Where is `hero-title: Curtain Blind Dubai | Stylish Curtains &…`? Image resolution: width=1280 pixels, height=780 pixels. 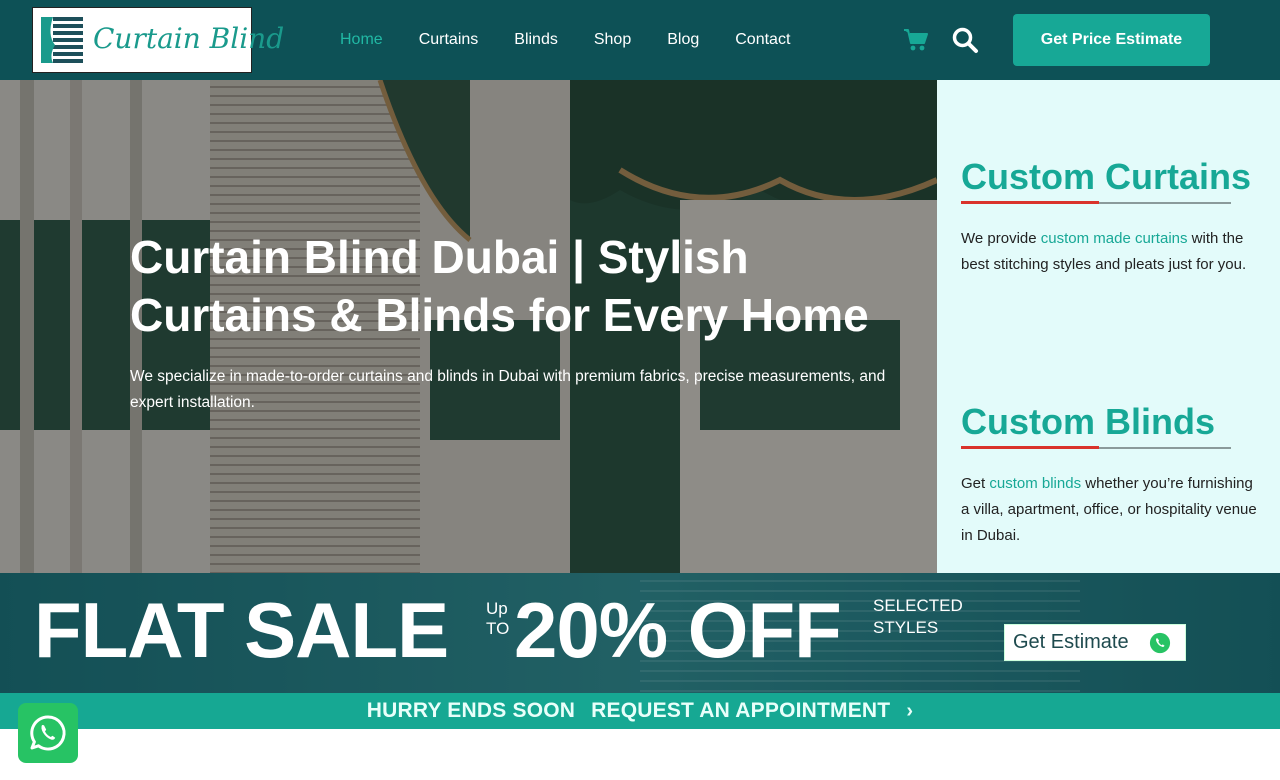
hero-title: Curtain Blind Dubai | Stylish Curtains &… is located at coordinates (499, 286).